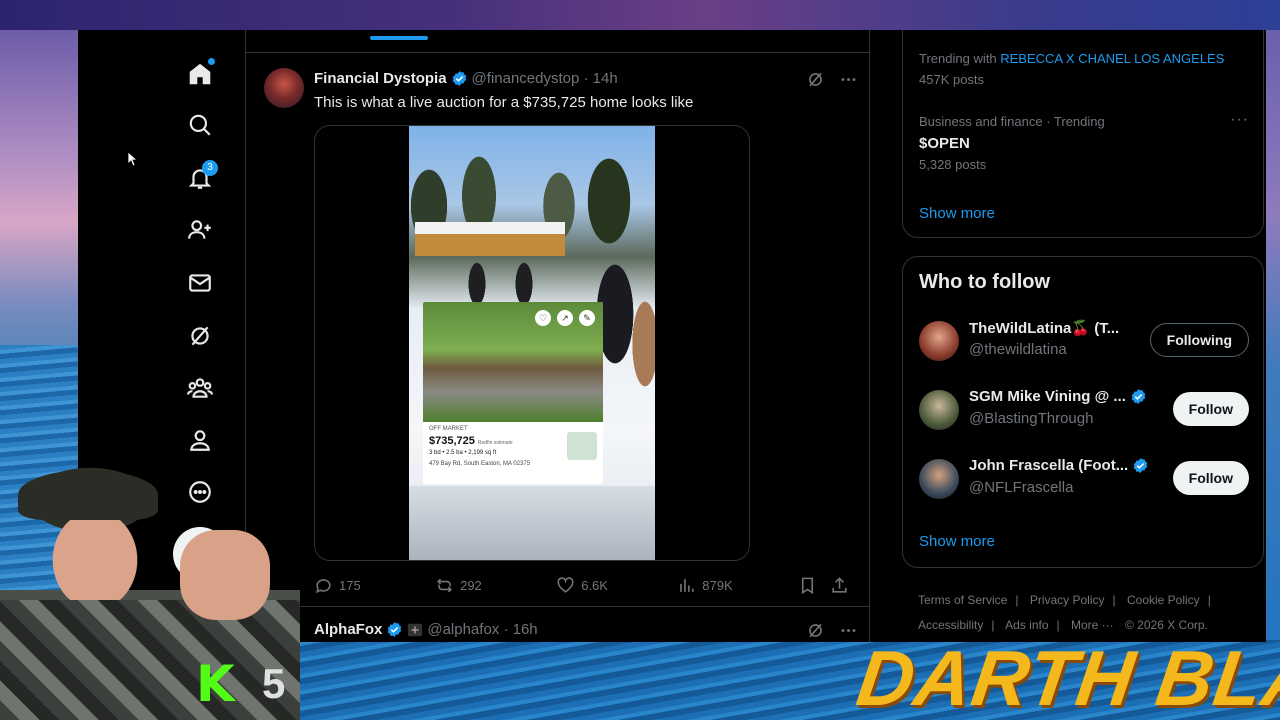  I want to click on listing-estimate-label: Redfin estimate, so click(495, 443).